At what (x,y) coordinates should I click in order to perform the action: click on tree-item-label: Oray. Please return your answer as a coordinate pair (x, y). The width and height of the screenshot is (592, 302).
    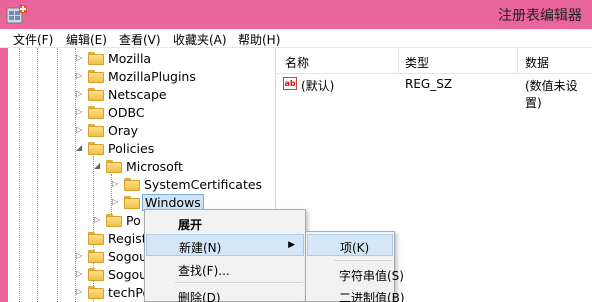
    Looking at the image, I should click on (123, 130).